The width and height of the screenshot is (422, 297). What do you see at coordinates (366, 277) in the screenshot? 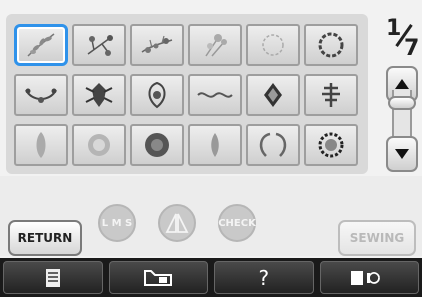
I see `bobbin-icon` at bounding box center [366, 277].